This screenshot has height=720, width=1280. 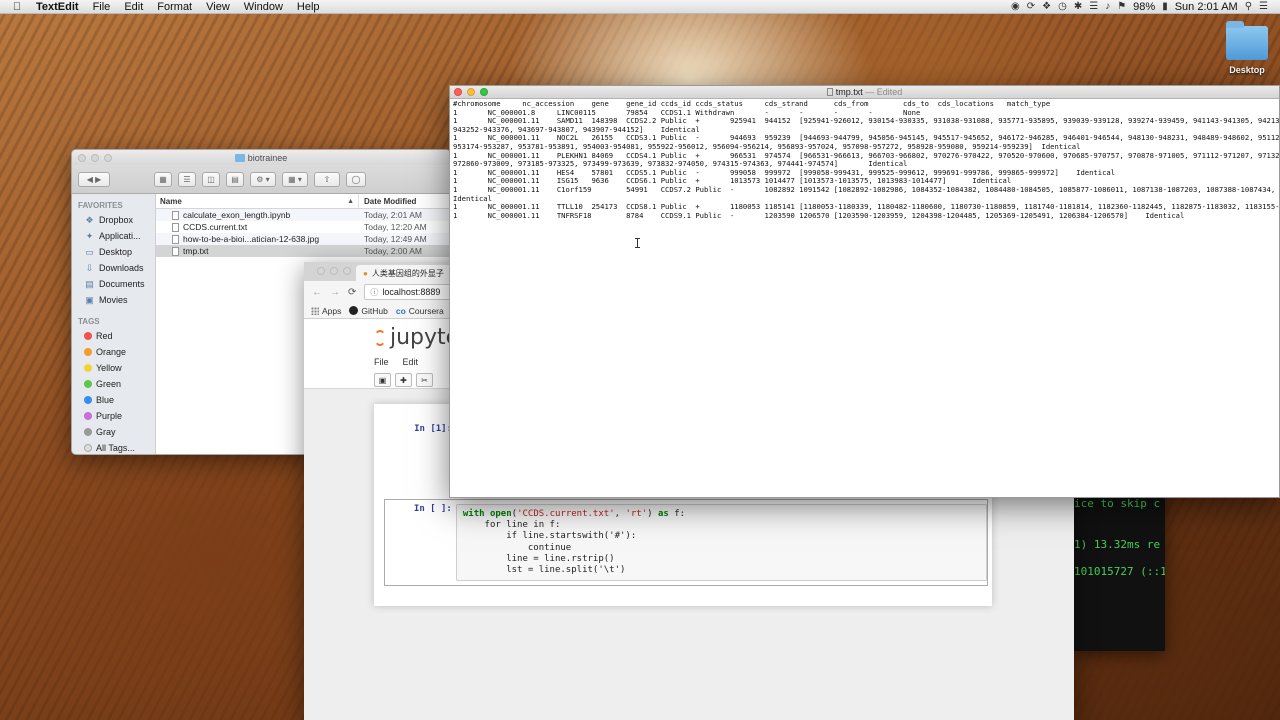 What do you see at coordinates (1165, 7) in the screenshot?
I see `battery-icon: ▮` at bounding box center [1165, 7].